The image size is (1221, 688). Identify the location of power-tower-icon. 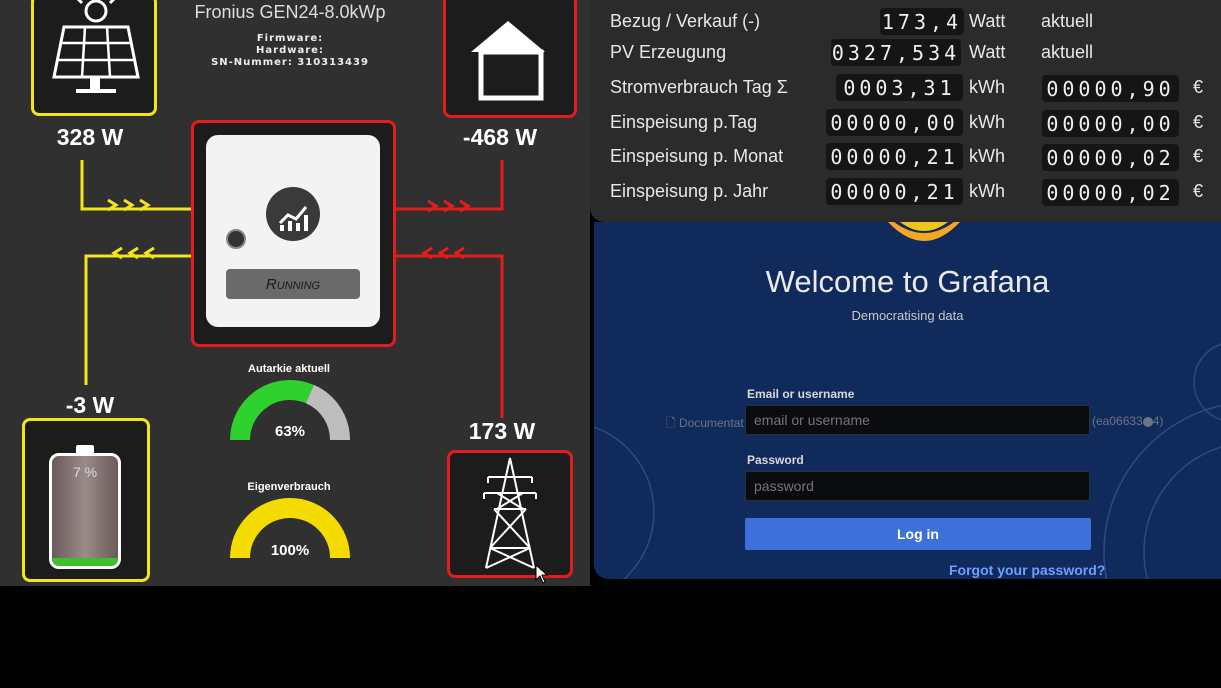
(510, 513).